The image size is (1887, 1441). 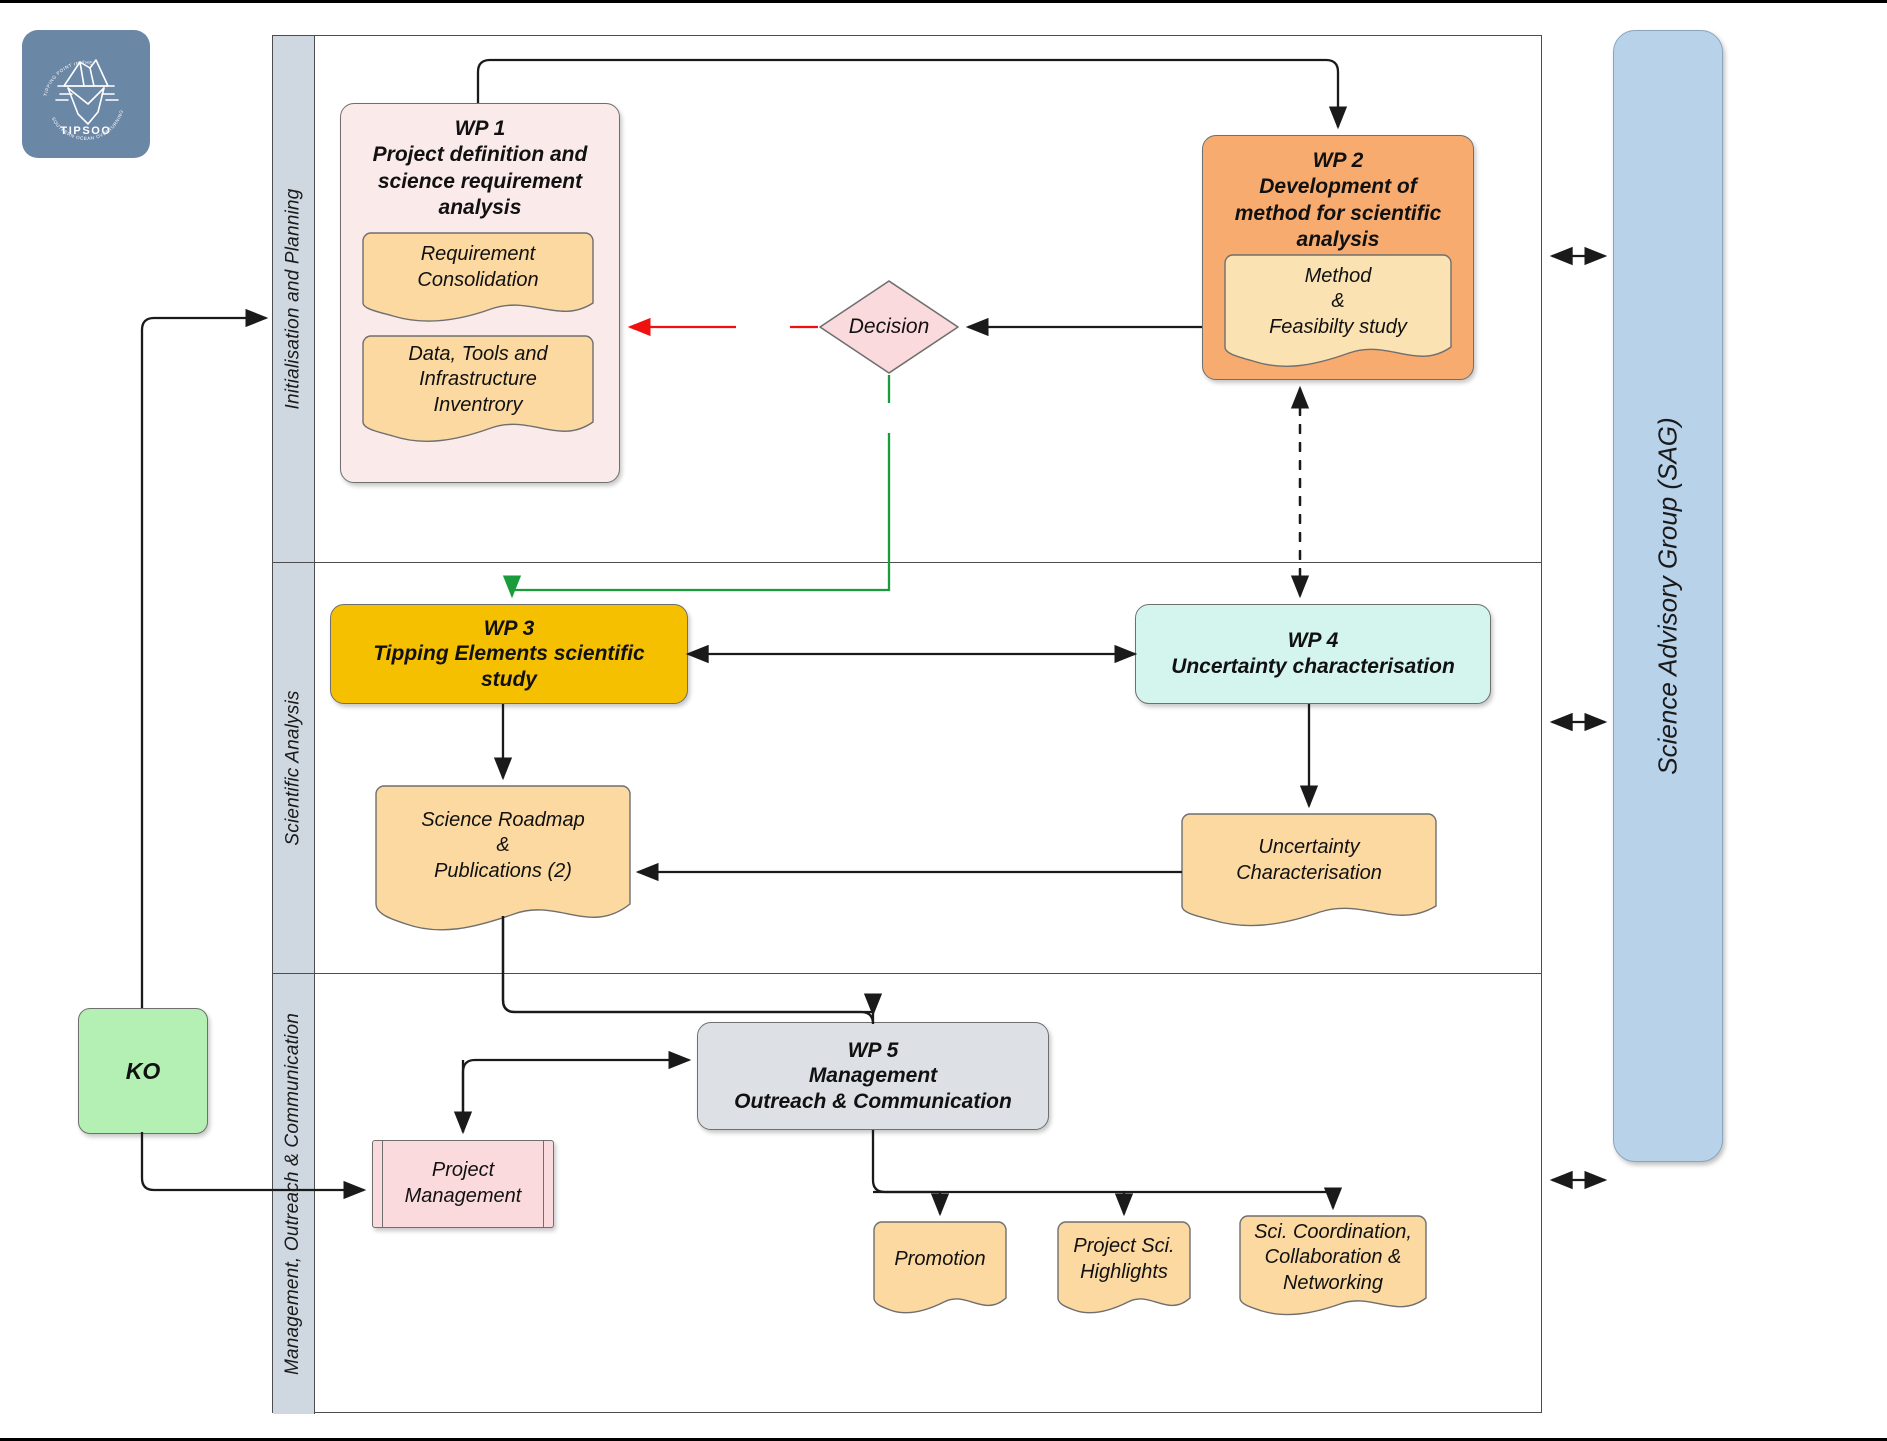 What do you see at coordinates (1338, 160) in the screenshot?
I see `wp2-title-line-1: WP 2` at bounding box center [1338, 160].